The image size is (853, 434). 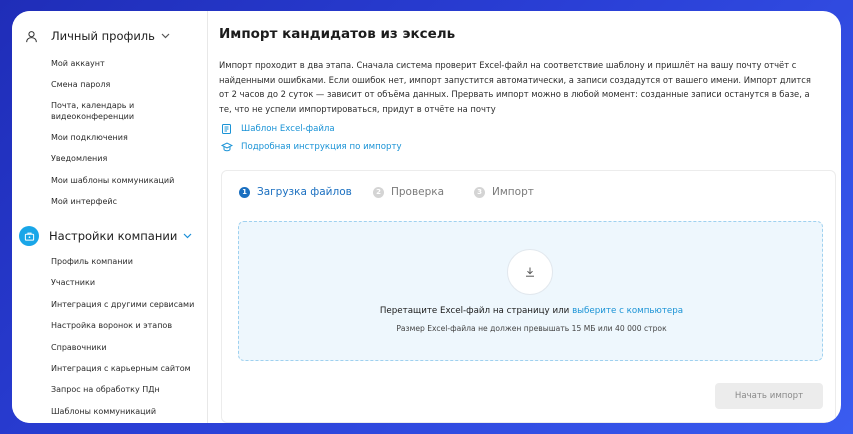 I want to click on sidebar-group-personal: Личный профиль, so click(x=96, y=36).